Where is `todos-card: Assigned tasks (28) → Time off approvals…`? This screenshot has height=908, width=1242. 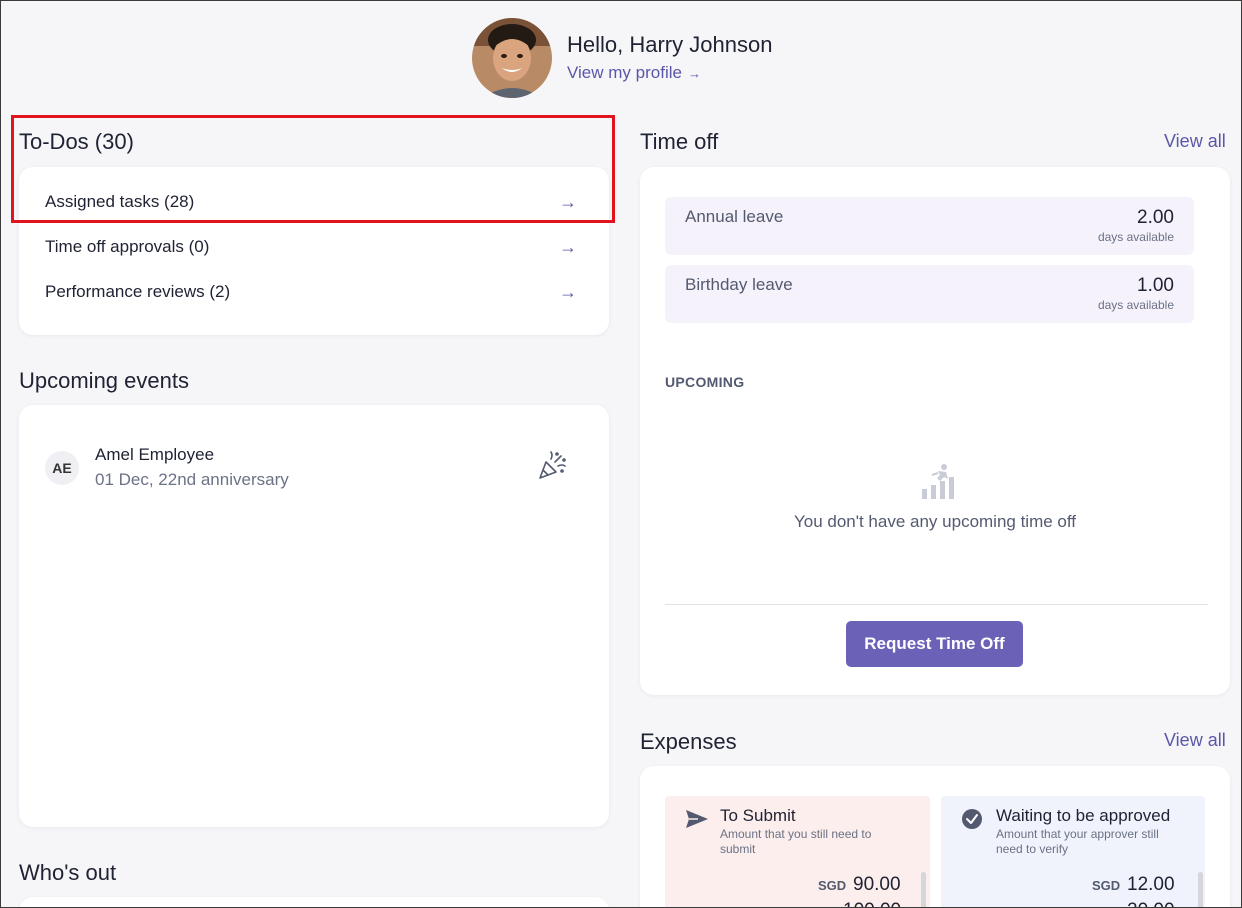 todos-card: Assigned tasks (28) → Time off approvals… is located at coordinates (314, 251).